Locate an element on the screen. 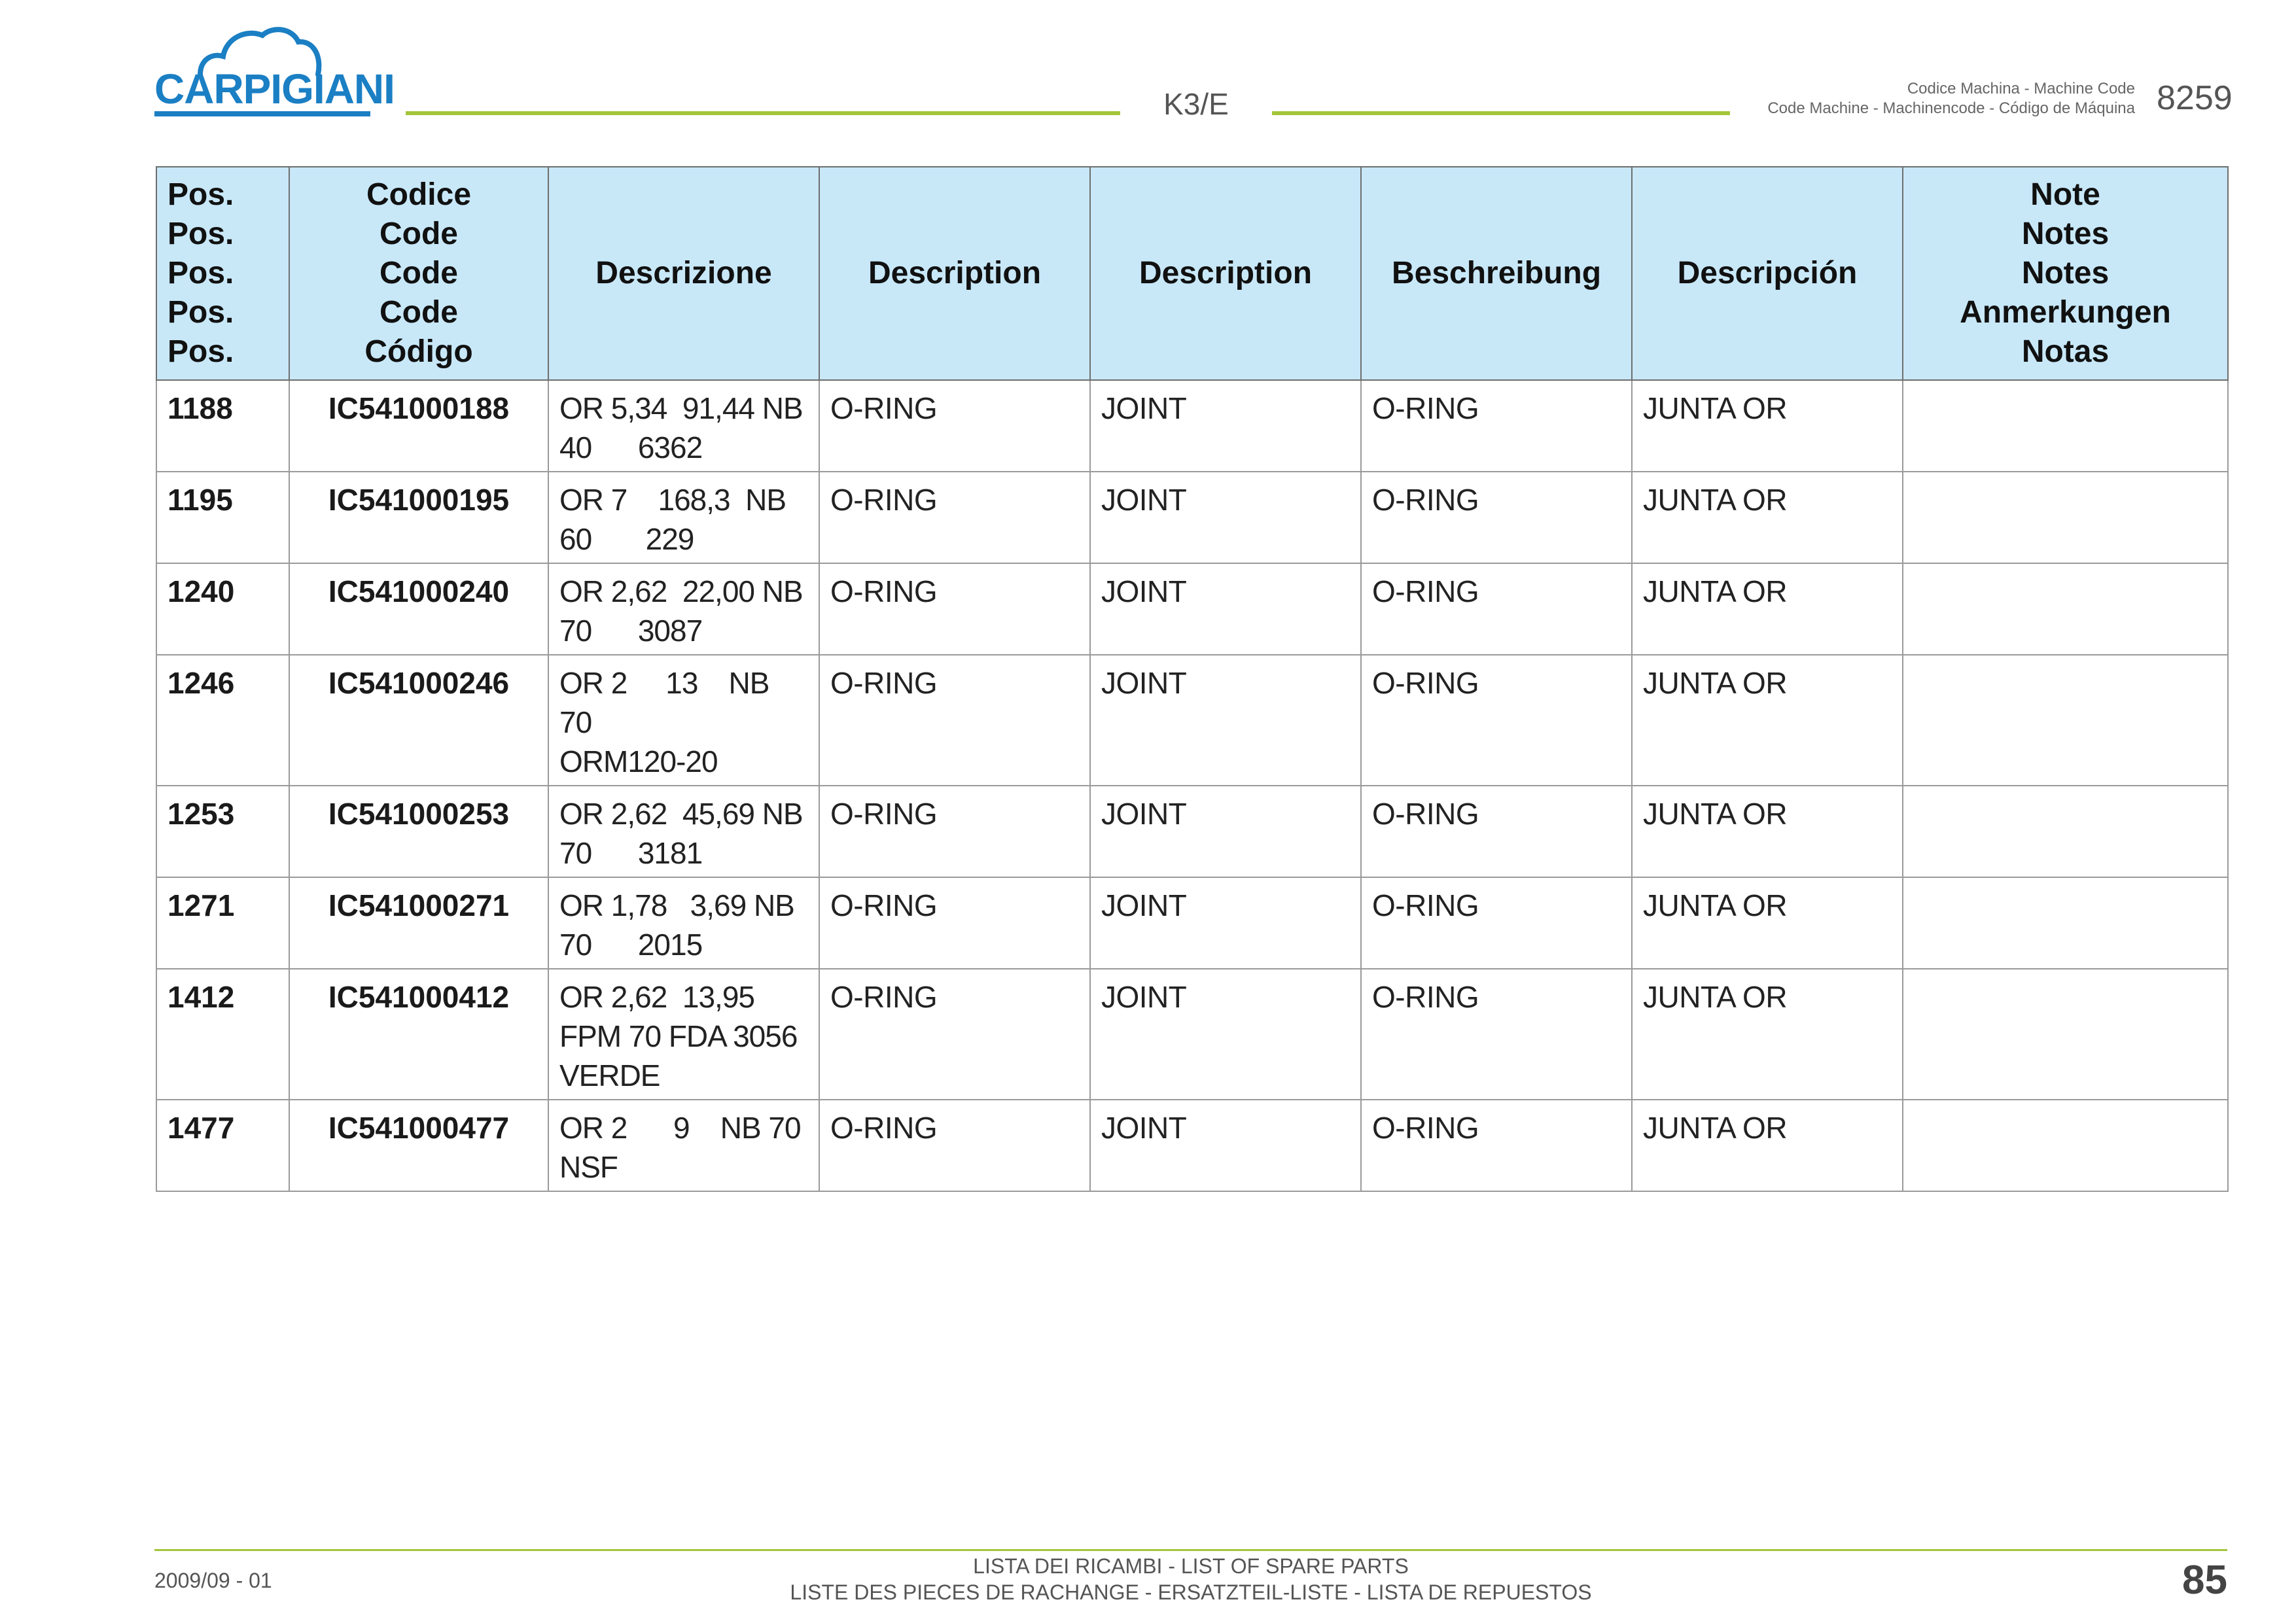 This screenshot has height=1623, width=2296. header-beschreibung: Beschreibung is located at coordinates (1496, 274).